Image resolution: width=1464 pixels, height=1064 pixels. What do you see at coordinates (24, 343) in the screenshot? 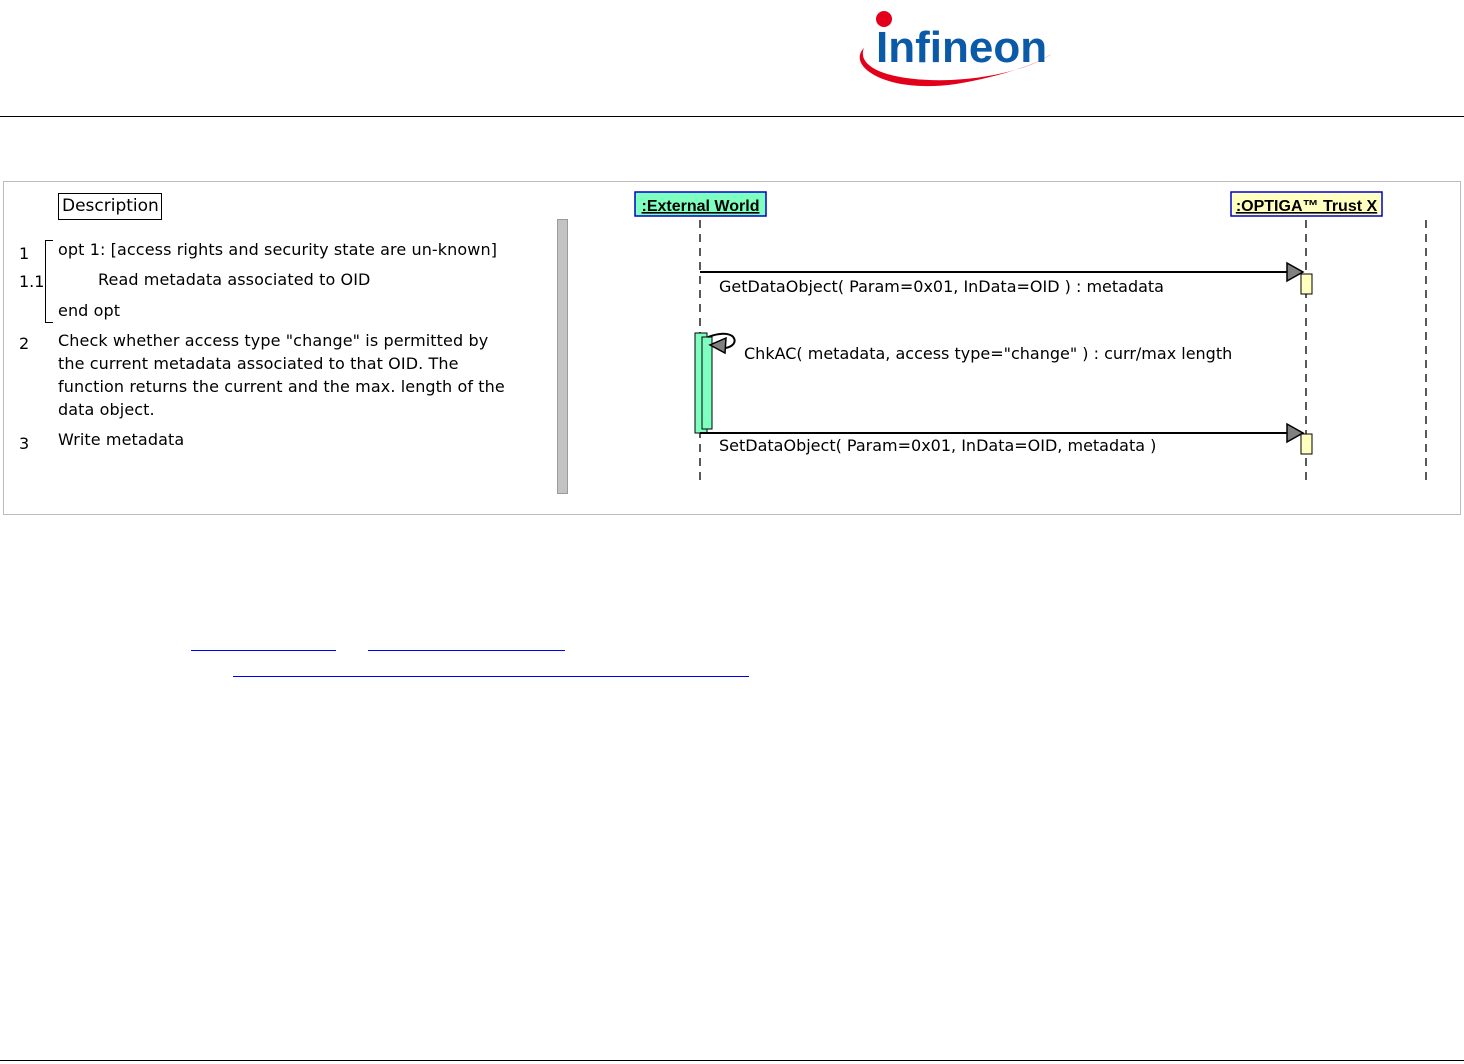
I see `step-number: 2` at bounding box center [24, 343].